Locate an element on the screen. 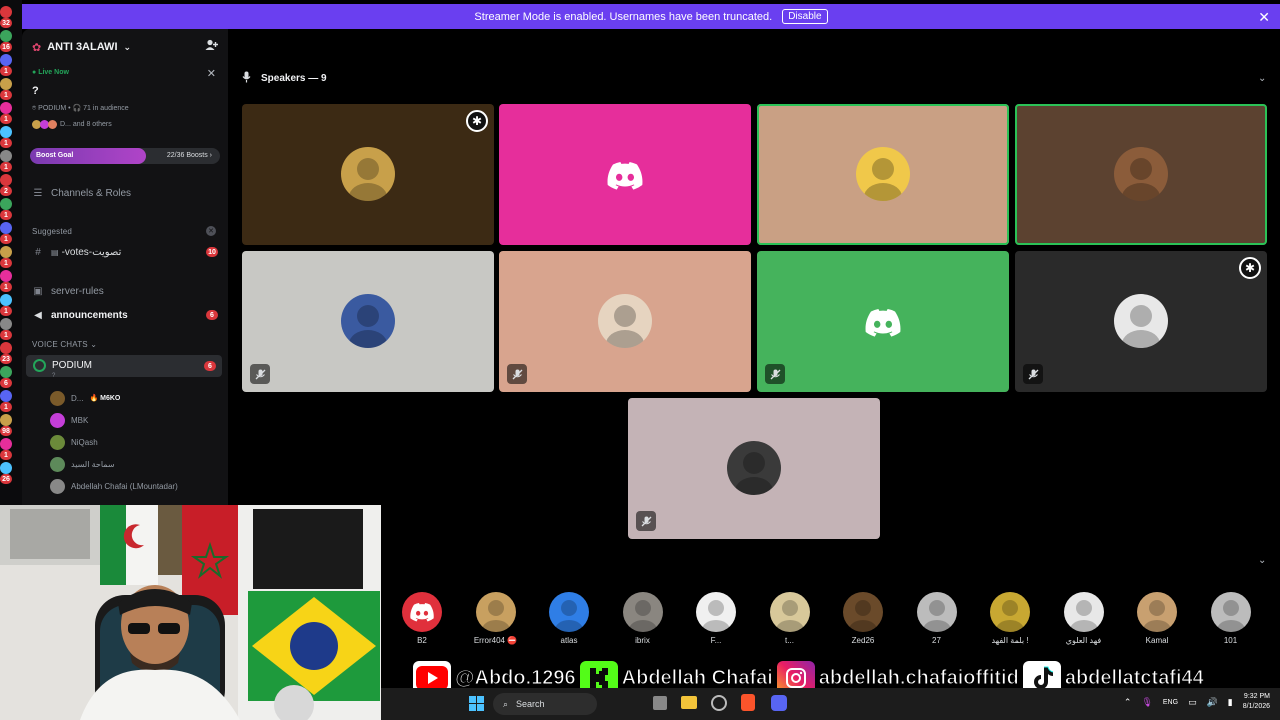 The height and width of the screenshot is (720, 1280). dismiss-suggested-icon: ✕ is located at coordinates (211, 231).